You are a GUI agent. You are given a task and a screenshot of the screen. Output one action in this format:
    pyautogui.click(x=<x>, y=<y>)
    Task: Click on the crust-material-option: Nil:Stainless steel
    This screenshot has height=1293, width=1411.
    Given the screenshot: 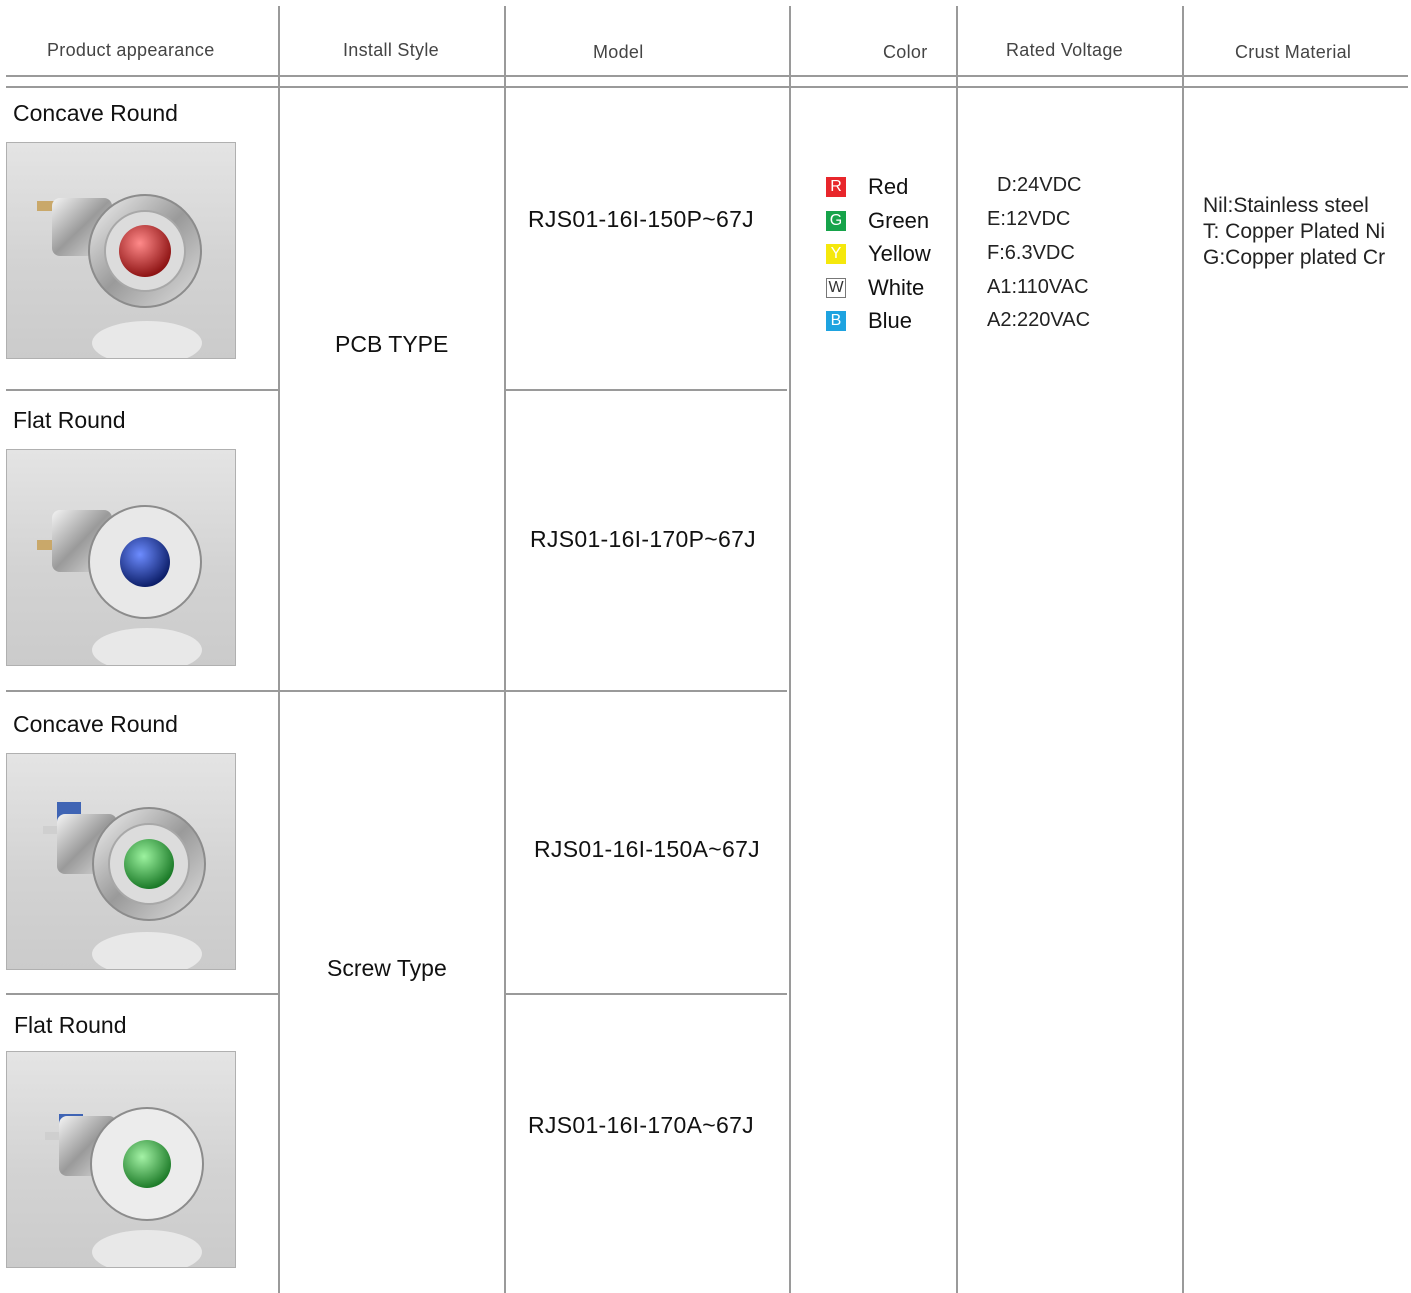 What is the action you would take?
    pyautogui.click(x=1286, y=205)
    